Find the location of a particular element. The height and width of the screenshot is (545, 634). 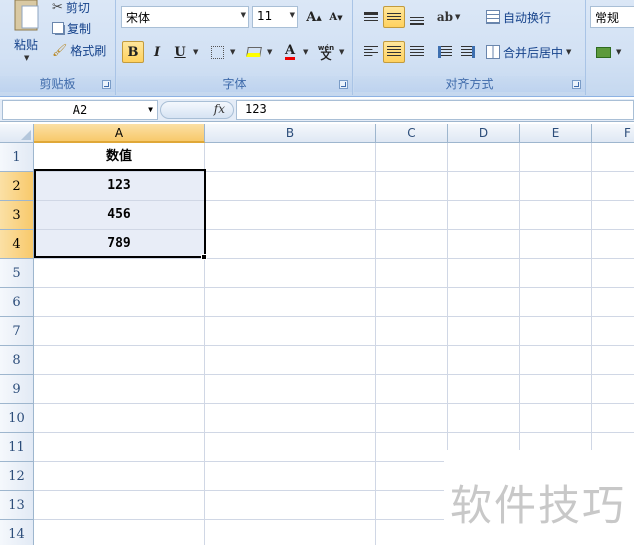

row-header-1: 1 is located at coordinates (17, 157).